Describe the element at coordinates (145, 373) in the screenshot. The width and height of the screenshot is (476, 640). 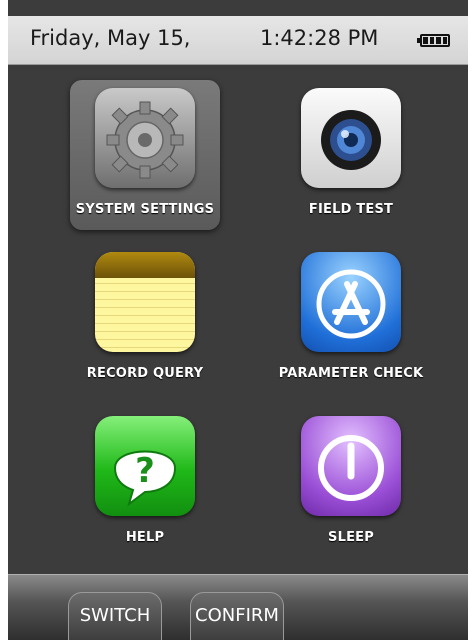
I see `app-label: RECORD QUERY` at that location.